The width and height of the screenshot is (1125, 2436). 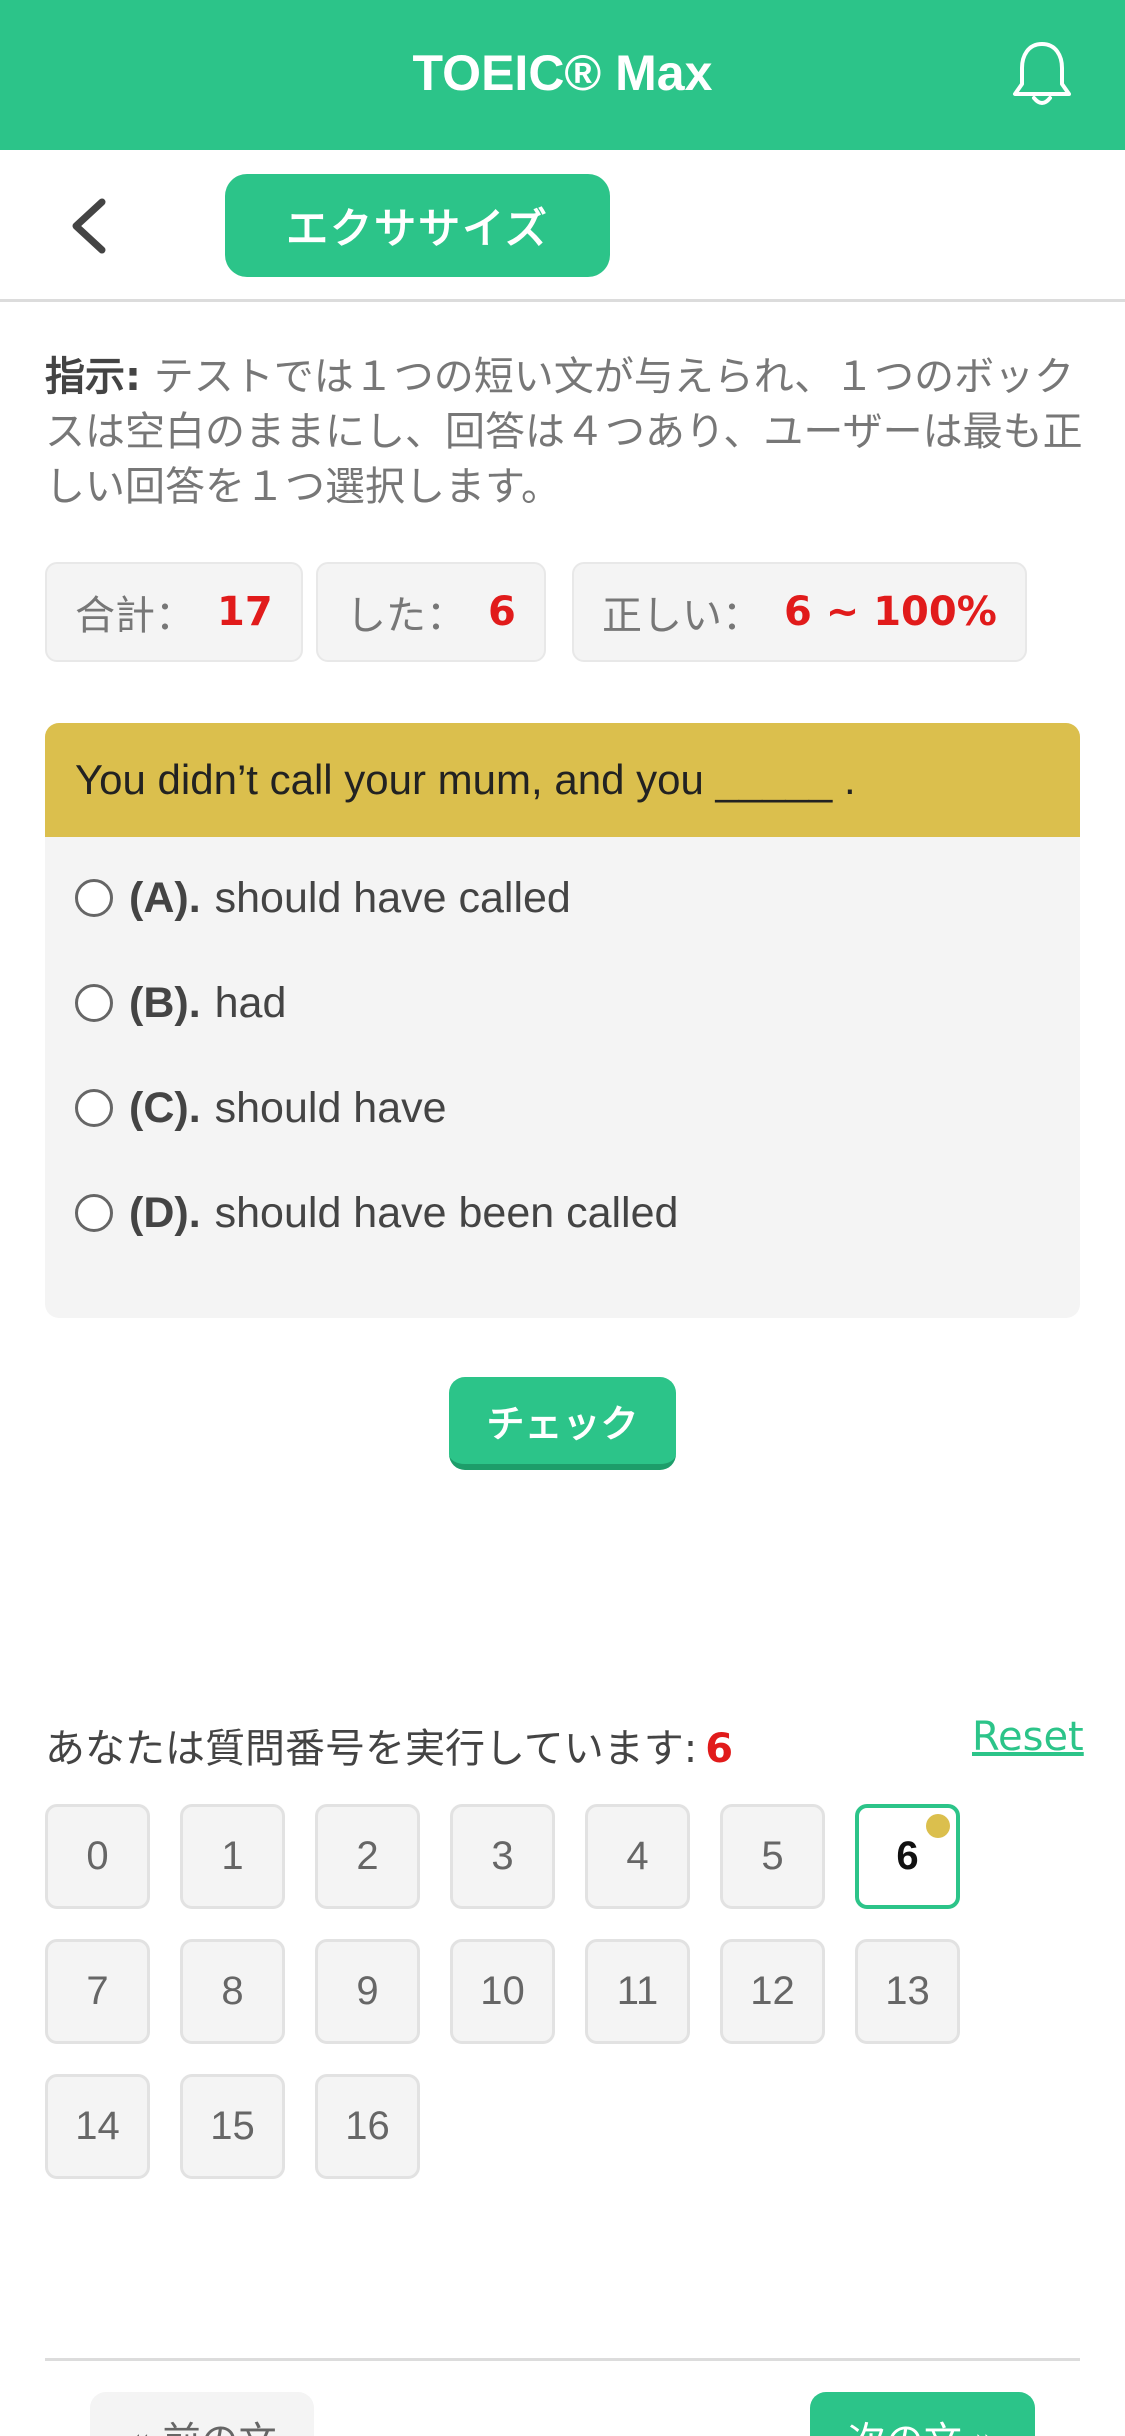 I want to click on option-b-label: (B)., so click(x=165, y=1002).